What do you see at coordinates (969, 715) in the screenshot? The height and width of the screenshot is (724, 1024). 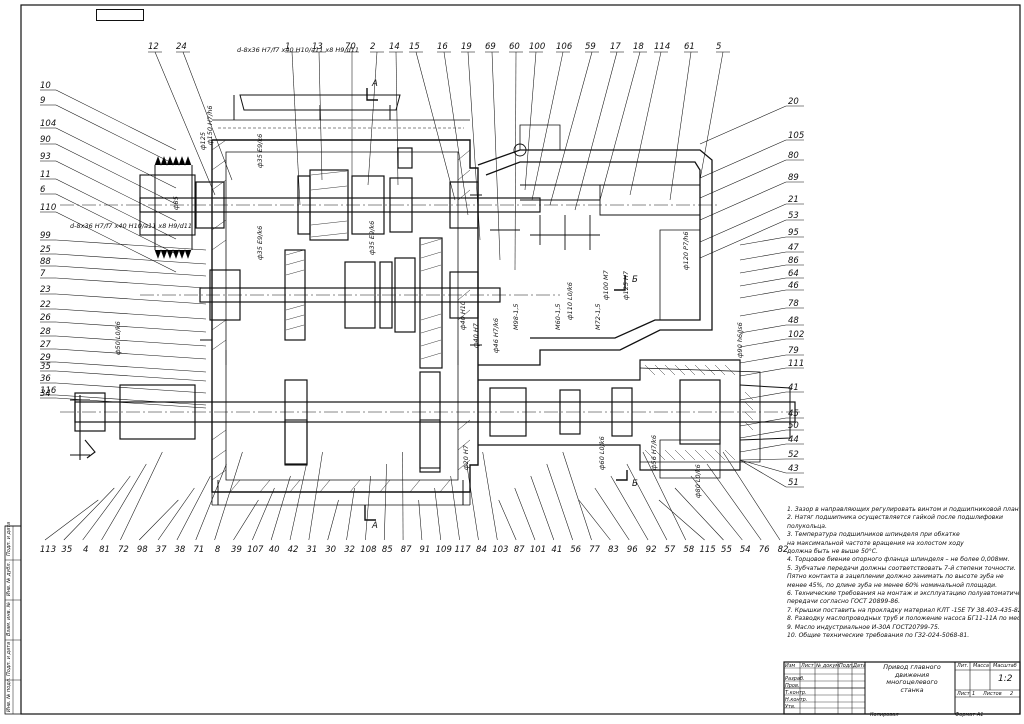 I see `footer-format: Формат А1` at bounding box center [969, 715].